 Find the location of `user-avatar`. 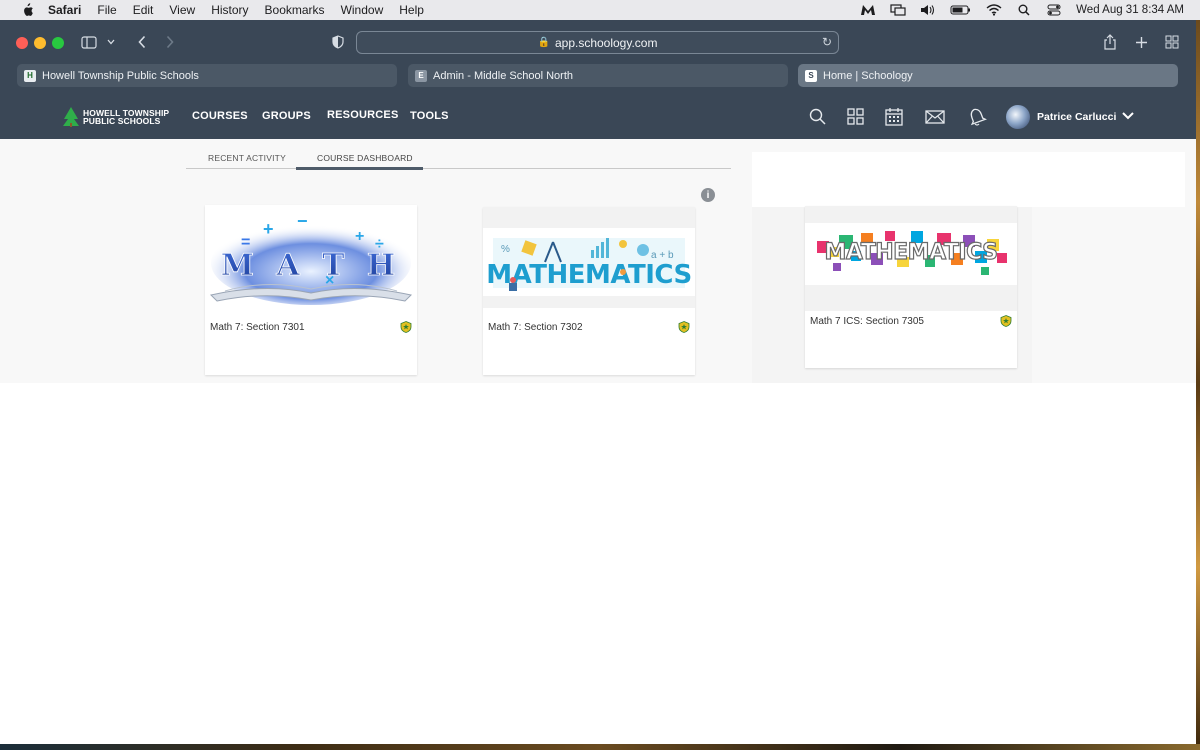

user-avatar is located at coordinates (1018, 117).